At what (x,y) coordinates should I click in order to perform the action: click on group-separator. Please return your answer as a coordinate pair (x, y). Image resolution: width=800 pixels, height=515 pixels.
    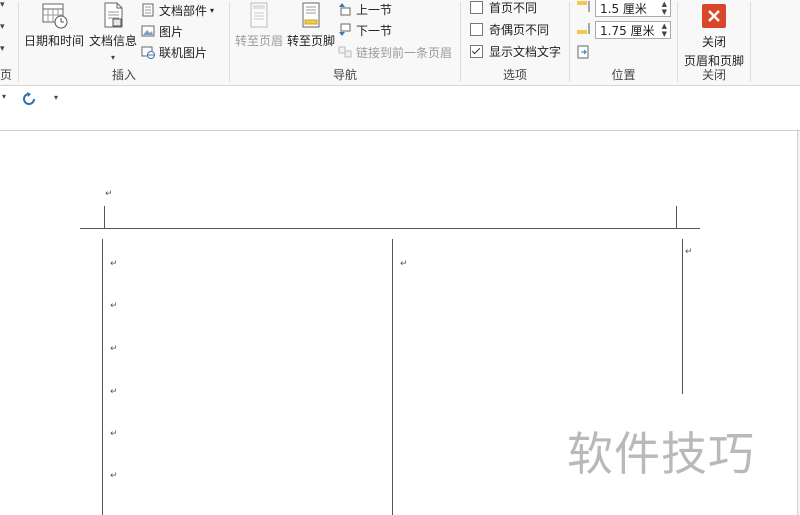
    Looking at the image, I should click on (750, 42).